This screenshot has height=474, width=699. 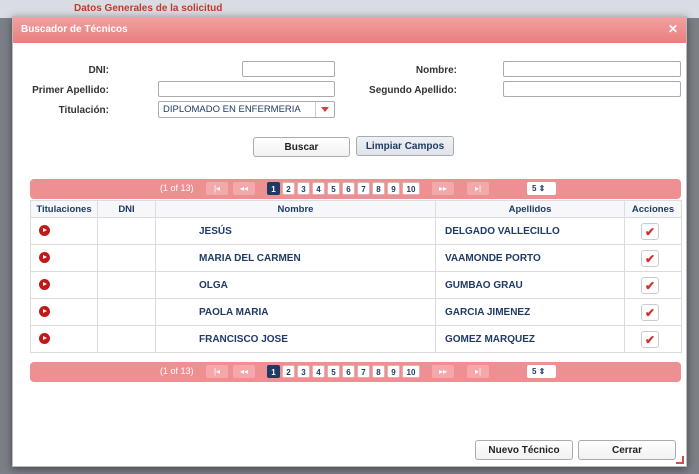 I want to click on nombre-cell: MARIA DEL CARMEN, so click(x=295, y=258).